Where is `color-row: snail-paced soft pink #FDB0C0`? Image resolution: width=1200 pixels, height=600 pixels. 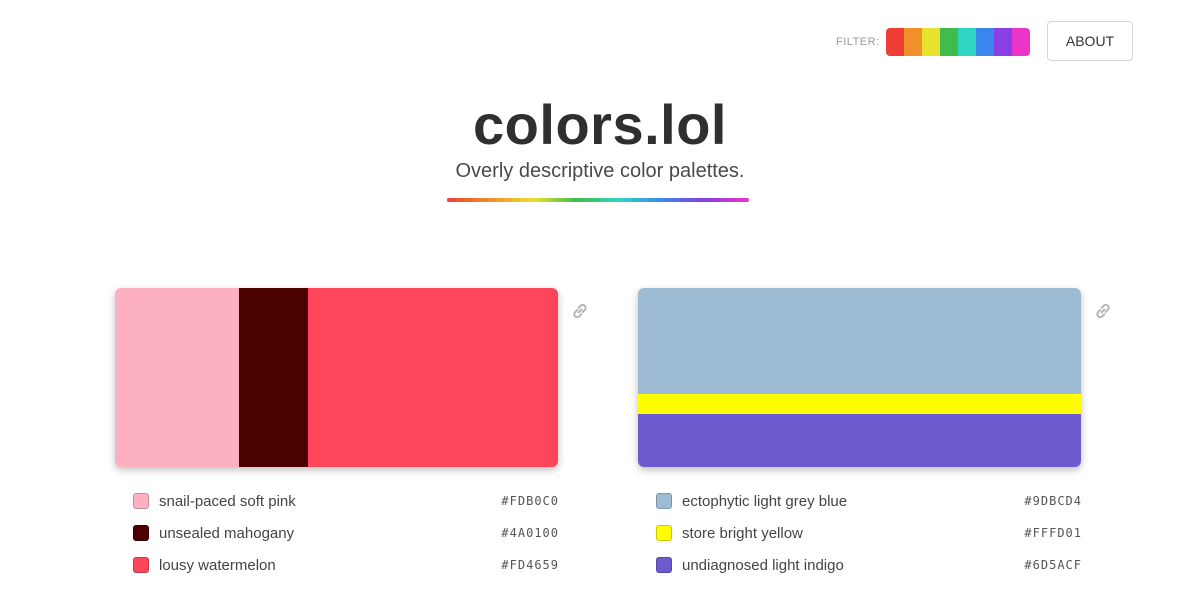
color-row: snail-paced soft pink #FDB0C0 is located at coordinates (345, 501).